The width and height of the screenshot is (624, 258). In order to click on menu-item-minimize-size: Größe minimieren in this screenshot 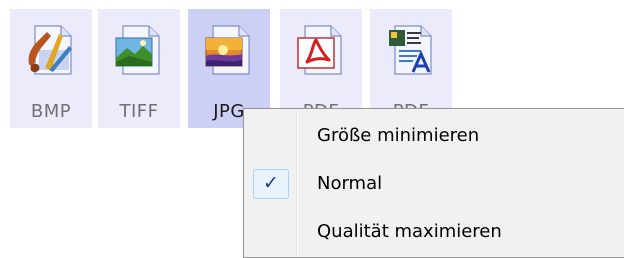, I will do `click(435, 135)`.